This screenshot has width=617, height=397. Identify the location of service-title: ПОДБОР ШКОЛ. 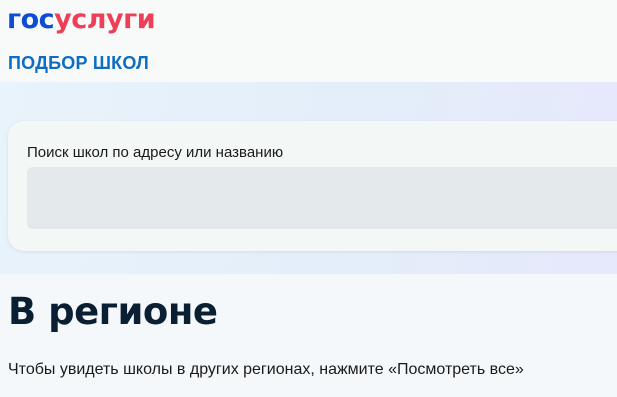
(78, 63).